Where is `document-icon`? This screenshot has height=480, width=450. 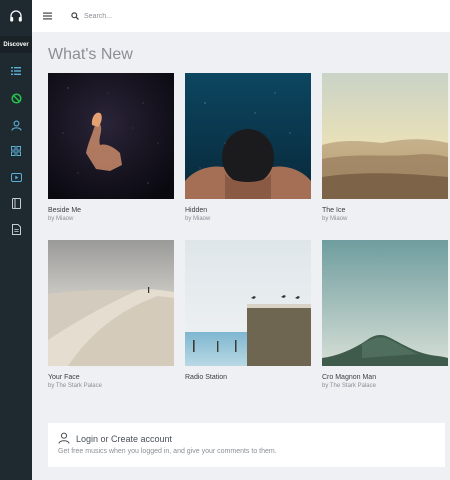 document-icon is located at coordinates (16, 229).